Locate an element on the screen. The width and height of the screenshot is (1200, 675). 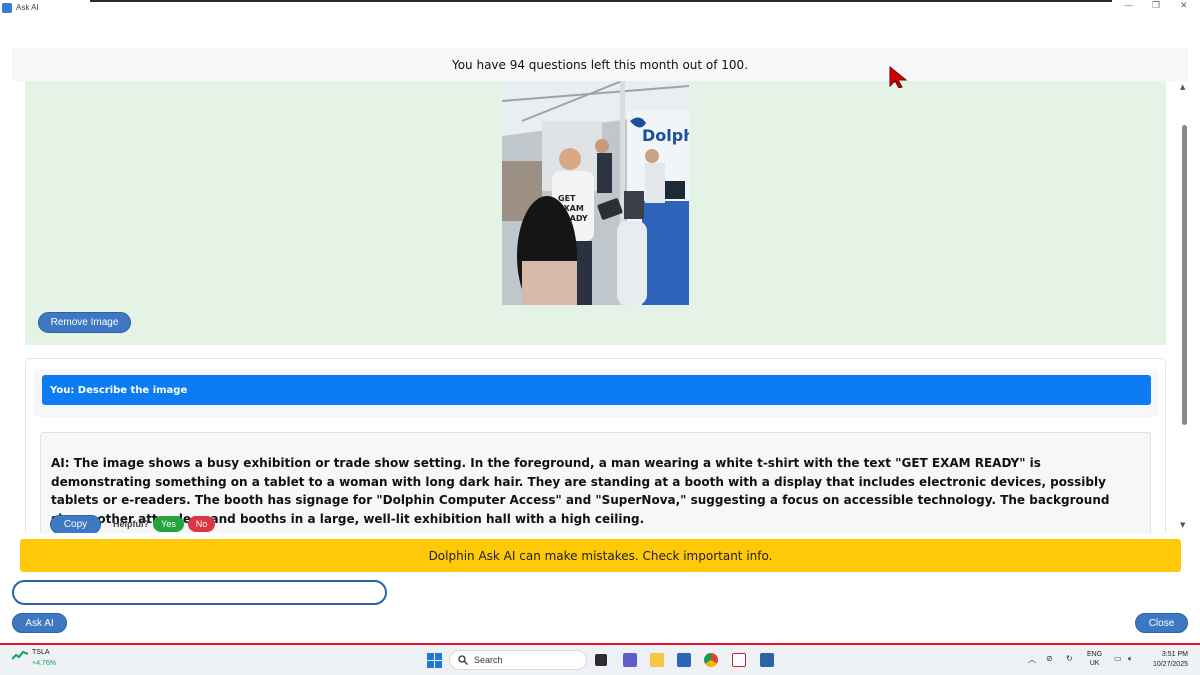
presentation-app-icon is located at coordinates (739, 660).